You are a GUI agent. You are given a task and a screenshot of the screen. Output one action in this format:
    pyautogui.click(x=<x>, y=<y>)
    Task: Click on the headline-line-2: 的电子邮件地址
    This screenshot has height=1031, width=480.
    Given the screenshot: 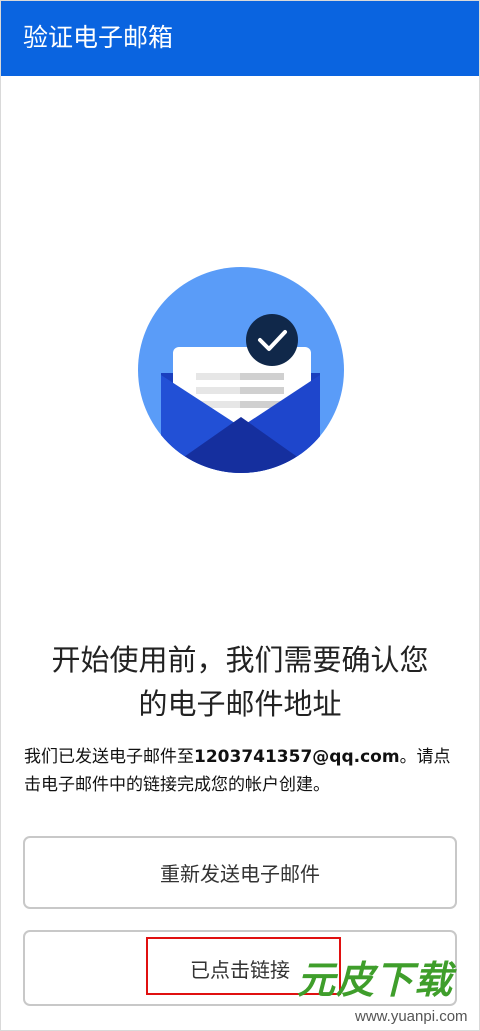 What is the action you would take?
    pyautogui.click(x=240, y=704)
    